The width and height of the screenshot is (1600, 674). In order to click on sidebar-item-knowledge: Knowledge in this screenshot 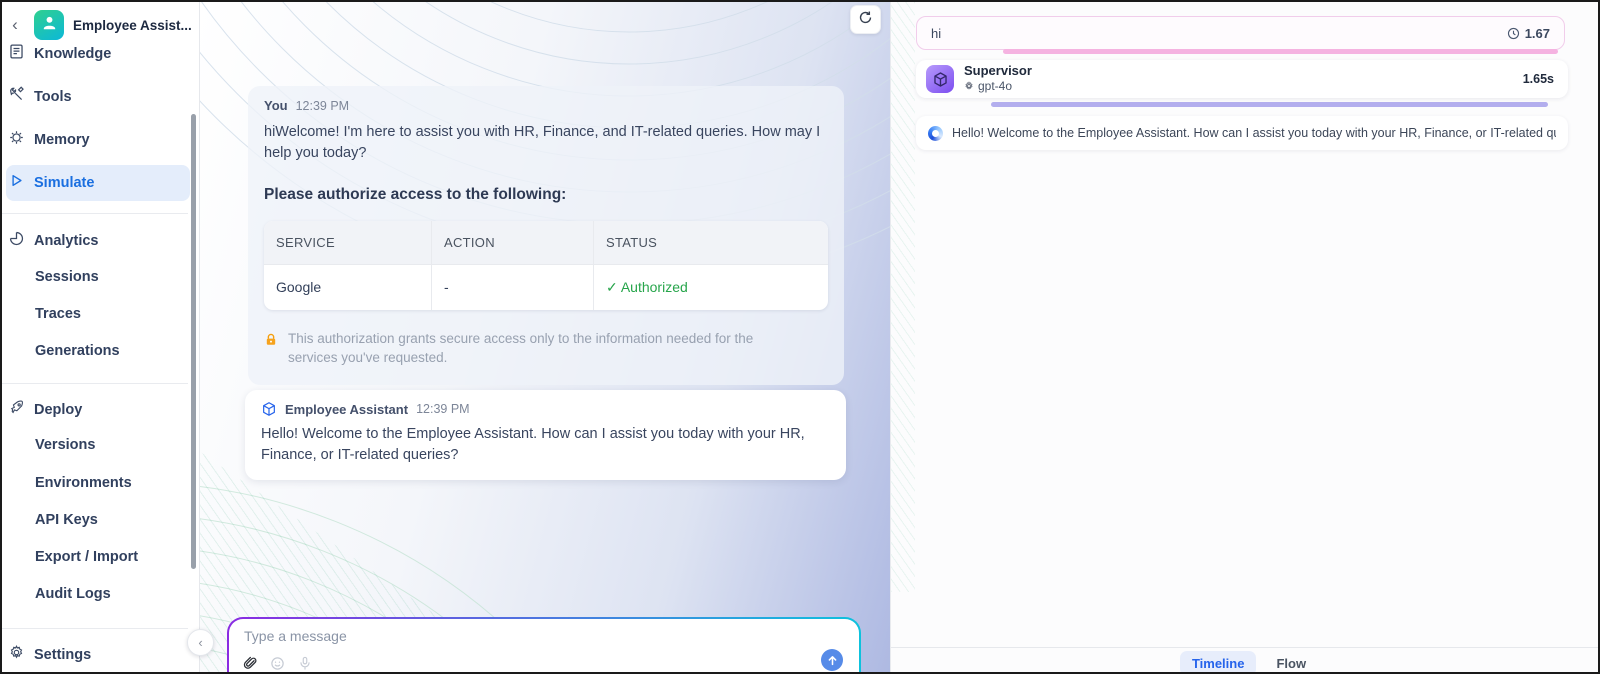, I will do `click(58, 54)`.